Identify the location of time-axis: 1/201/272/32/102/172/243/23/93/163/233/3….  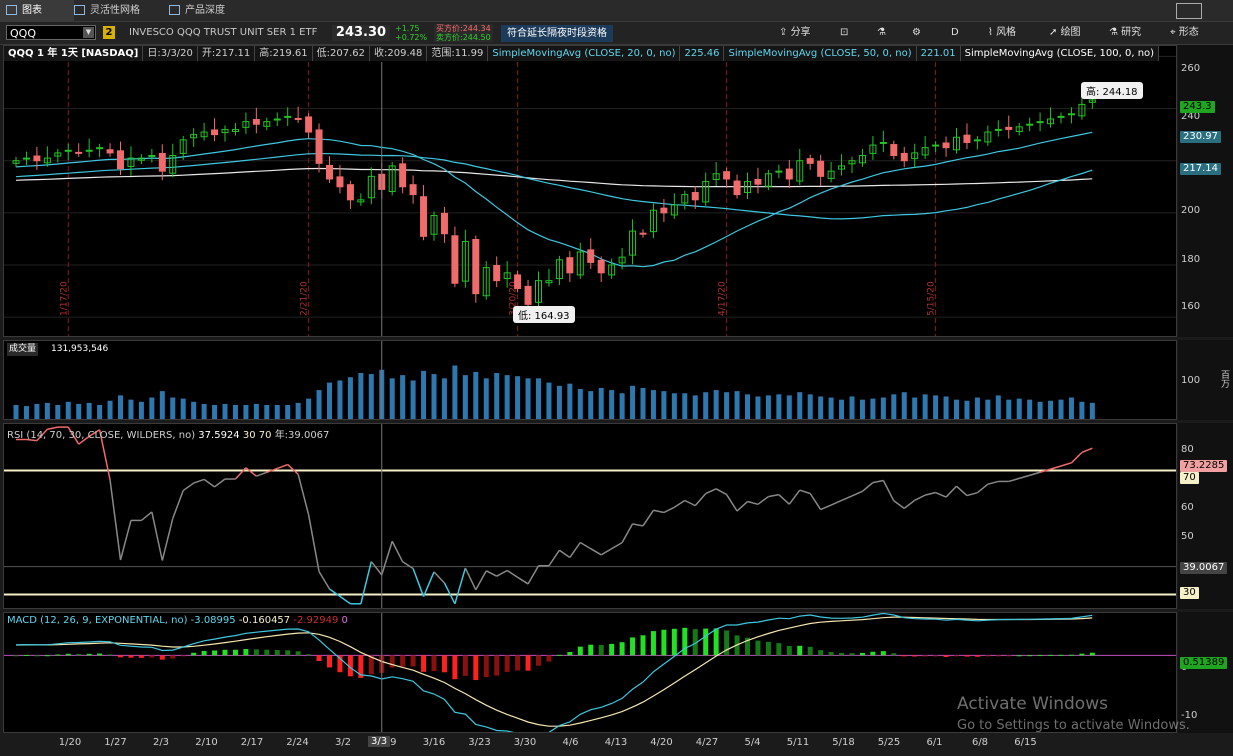
(590, 744).